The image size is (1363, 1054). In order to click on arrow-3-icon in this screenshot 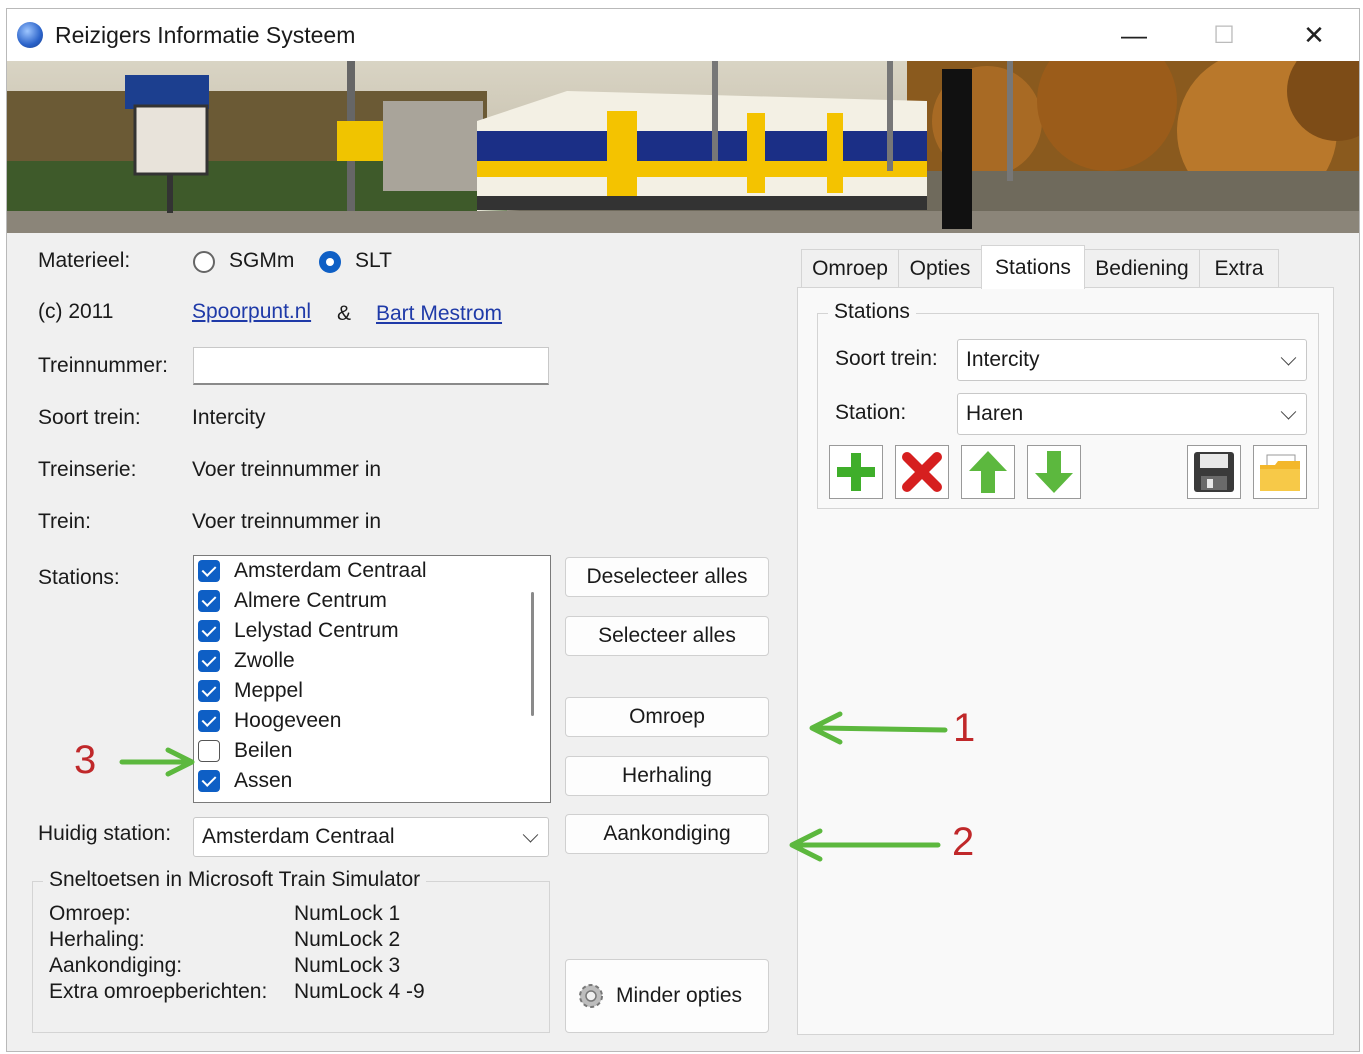, I will do `click(157, 762)`.